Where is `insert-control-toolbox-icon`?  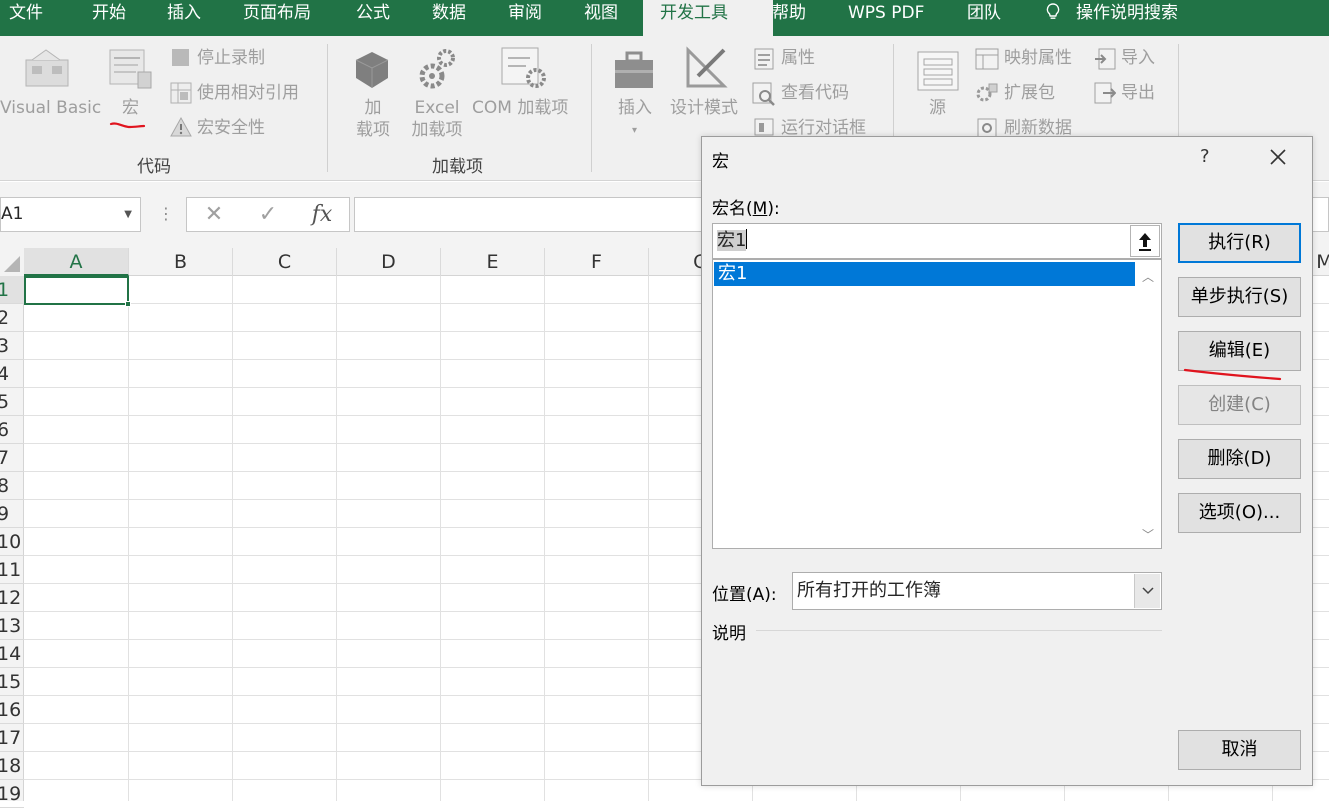 insert-control-toolbox-icon is located at coordinates (634, 69).